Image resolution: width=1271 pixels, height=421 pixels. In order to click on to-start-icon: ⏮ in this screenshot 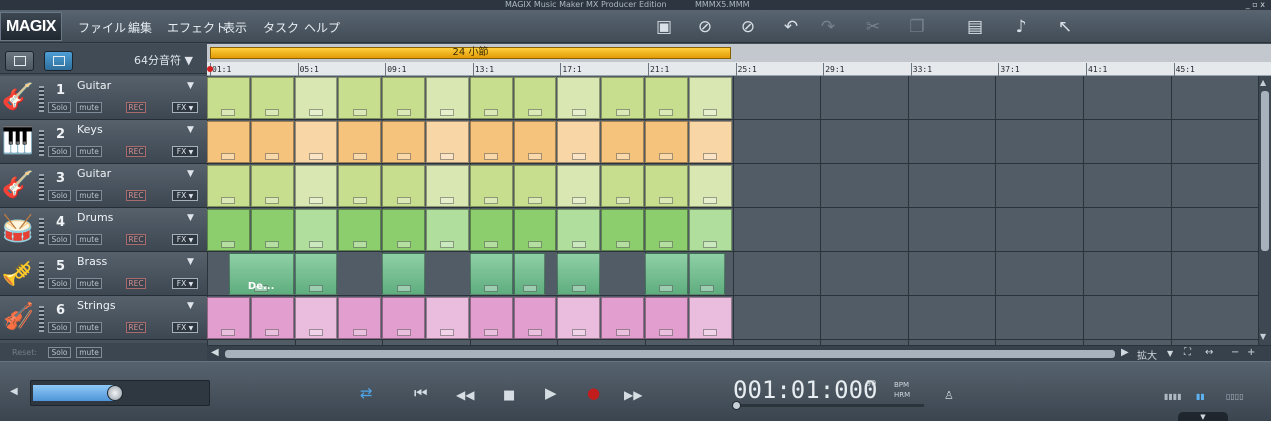, I will do `click(421, 393)`.